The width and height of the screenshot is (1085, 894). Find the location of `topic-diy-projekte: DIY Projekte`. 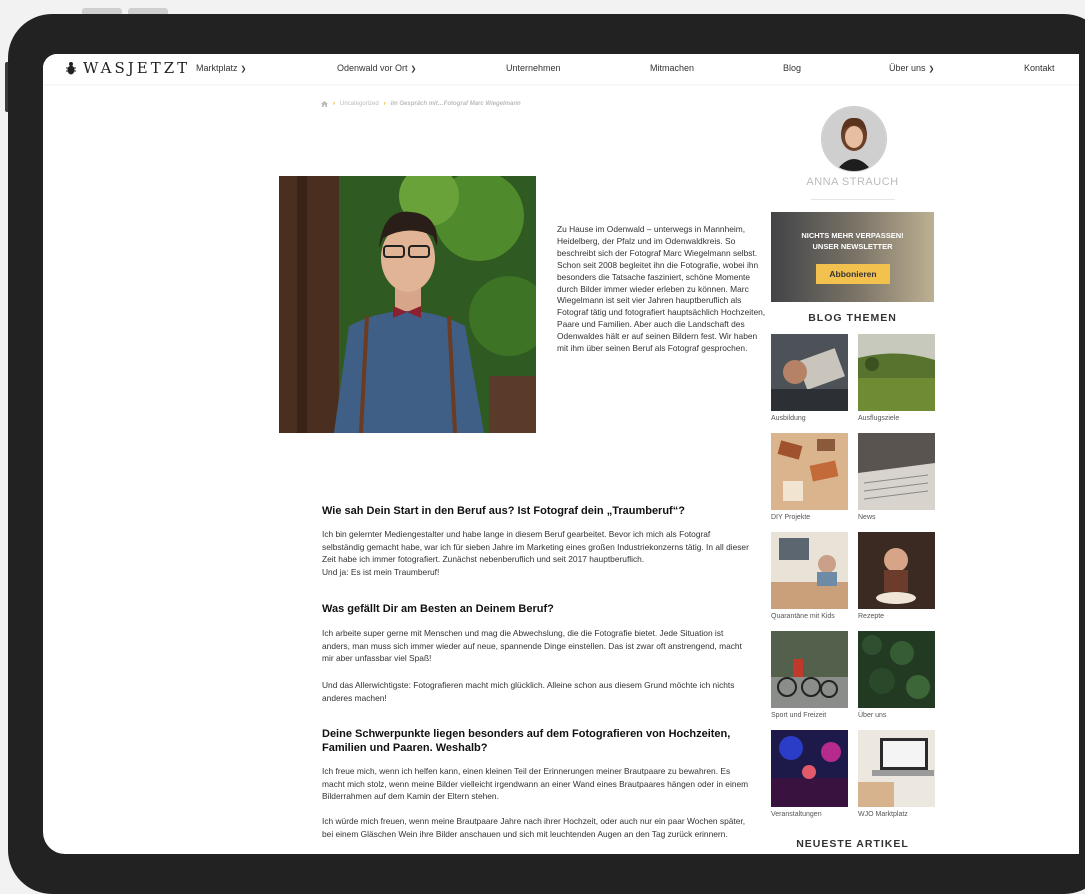

topic-diy-projekte: DIY Projekte is located at coordinates (809, 477).